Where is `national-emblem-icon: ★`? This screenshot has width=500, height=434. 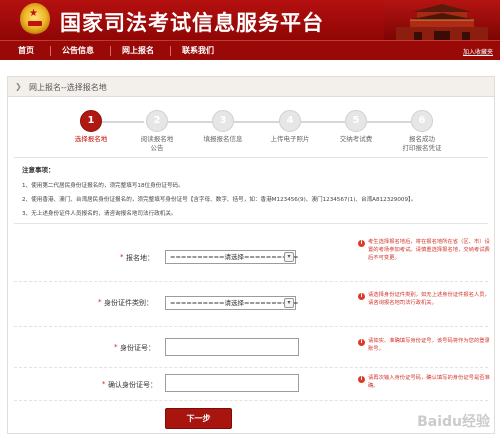
national-emblem-icon: ★ is located at coordinates (35, 19).